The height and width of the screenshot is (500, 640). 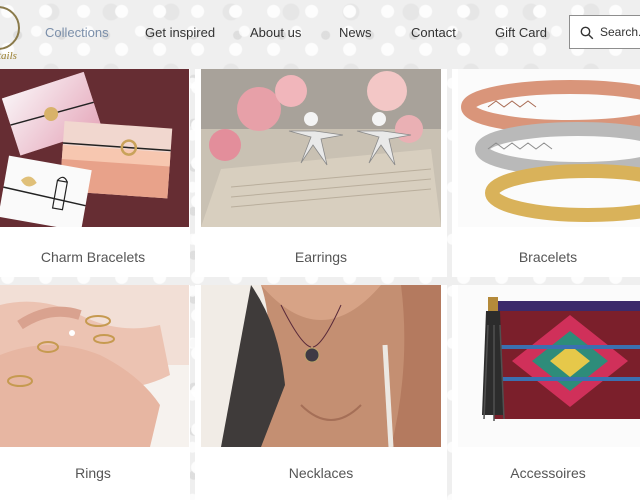 I want to click on collection-label: Necklaces, so click(x=321, y=473).